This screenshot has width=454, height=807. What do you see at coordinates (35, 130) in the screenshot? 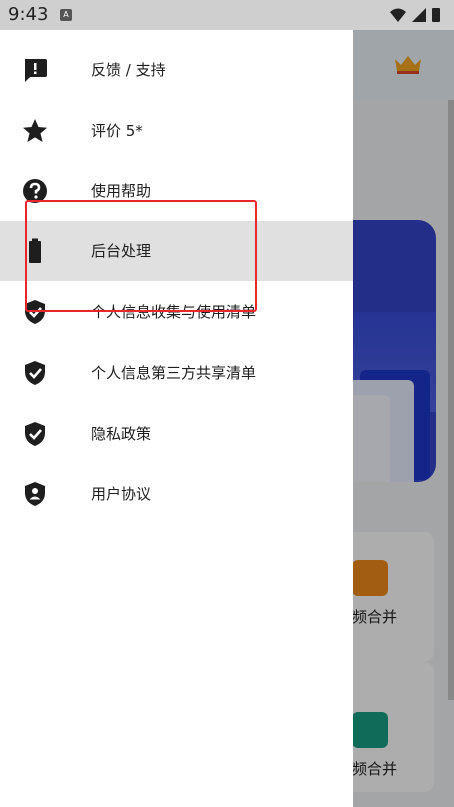
I see `star-icon` at bounding box center [35, 130].